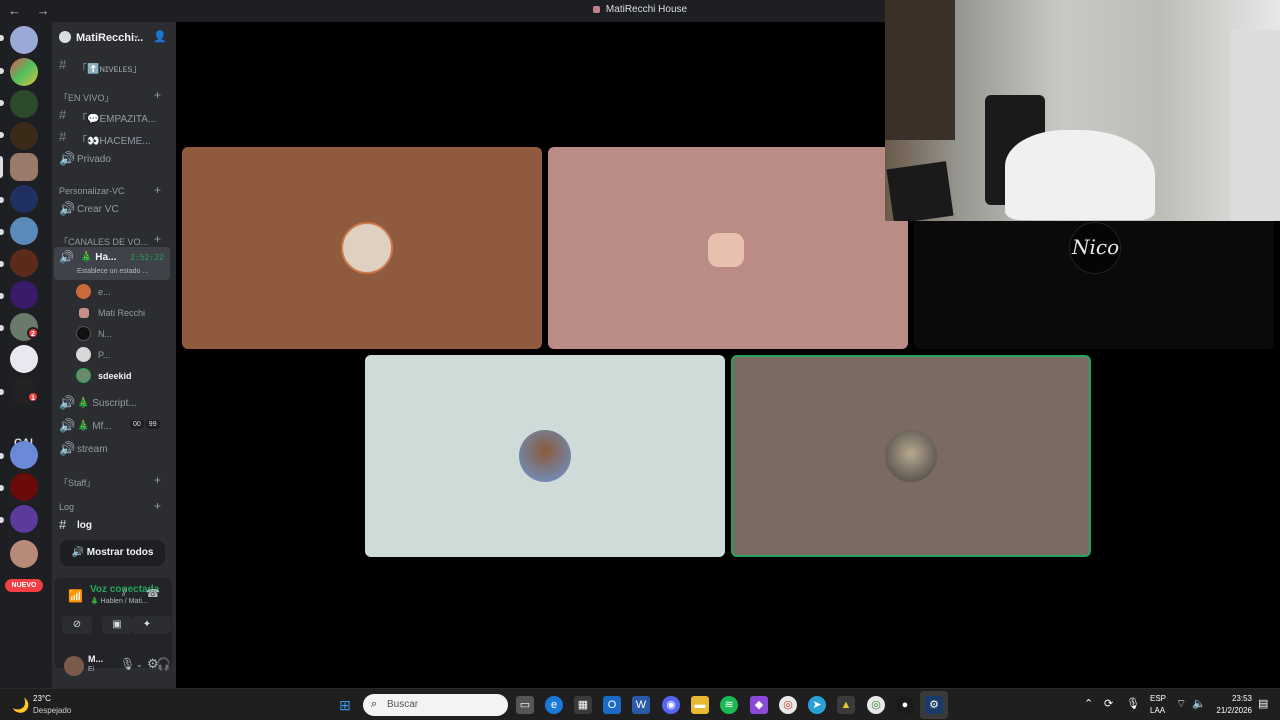 The image size is (1280, 720). What do you see at coordinates (846, 705) in the screenshot?
I see `app-icon: ▲` at bounding box center [846, 705].